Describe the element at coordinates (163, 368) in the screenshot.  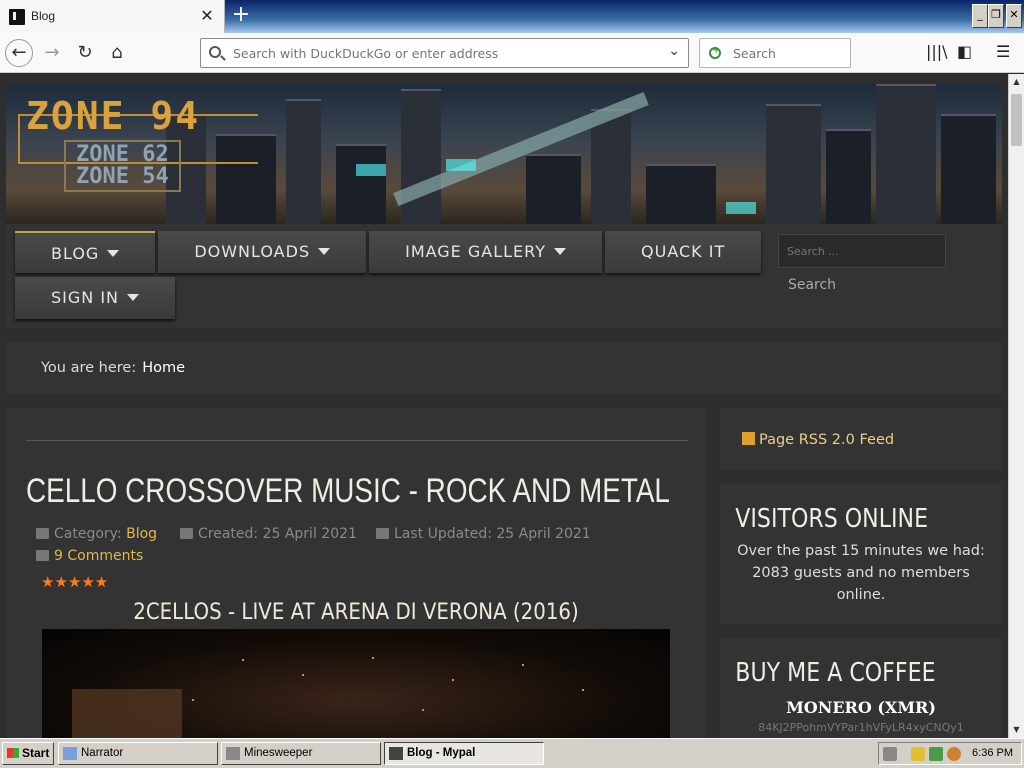
I see `breadcrumb-home: Home` at that location.